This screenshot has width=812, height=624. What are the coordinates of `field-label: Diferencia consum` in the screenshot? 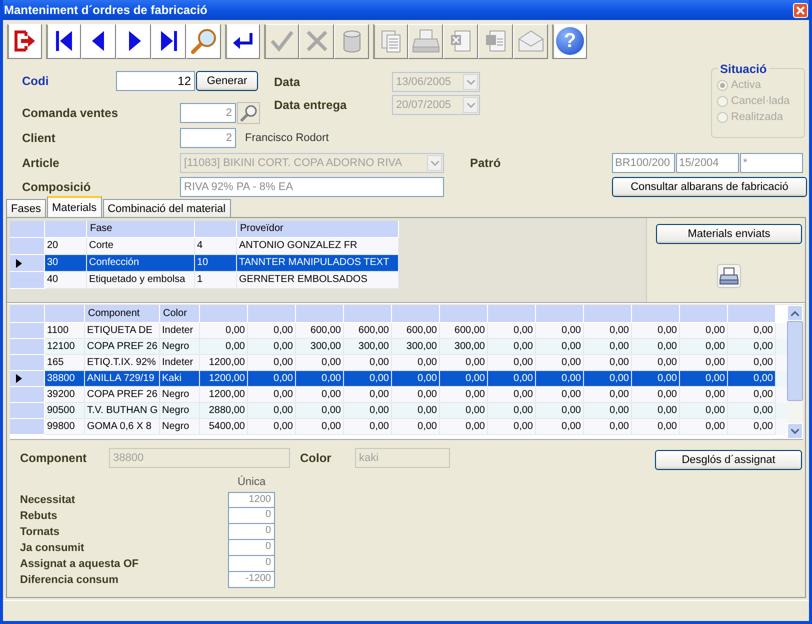 It's located at (70, 580).